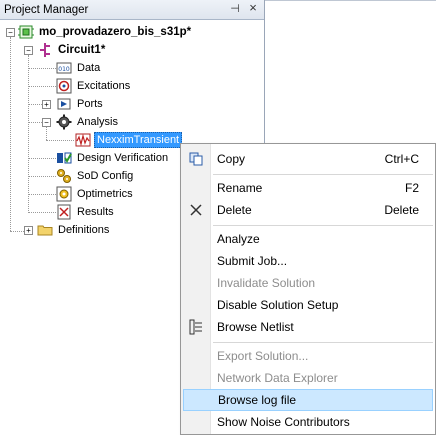 The height and width of the screenshot is (435, 436). I want to click on copy-icon, so click(196, 159).